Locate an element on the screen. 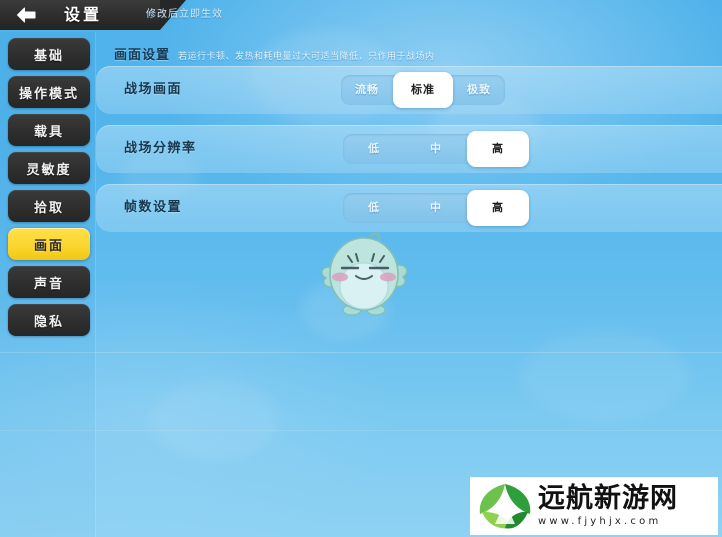 Image resolution: width=722 pixels, height=537 pixels. sidebar-item-3: 灵敏度 is located at coordinates (49, 168).